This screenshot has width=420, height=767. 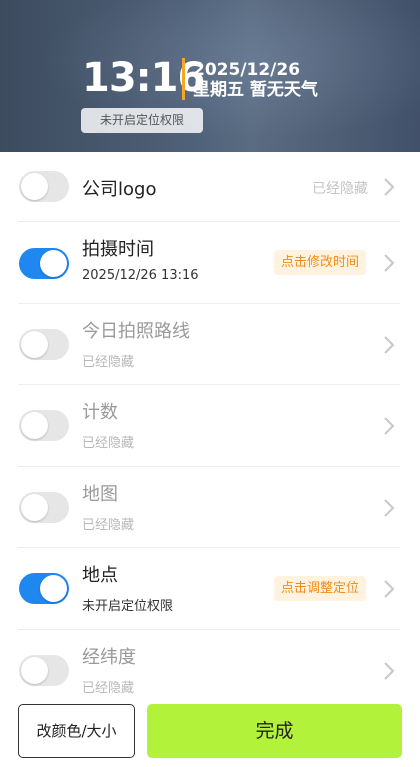 What do you see at coordinates (100, 412) in the screenshot?
I see `setting-title: 计数` at bounding box center [100, 412].